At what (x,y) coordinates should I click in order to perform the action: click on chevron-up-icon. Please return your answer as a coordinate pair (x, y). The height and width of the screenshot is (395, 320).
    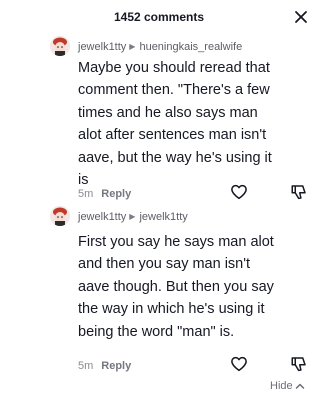
    Looking at the image, I should click on (300, 387).